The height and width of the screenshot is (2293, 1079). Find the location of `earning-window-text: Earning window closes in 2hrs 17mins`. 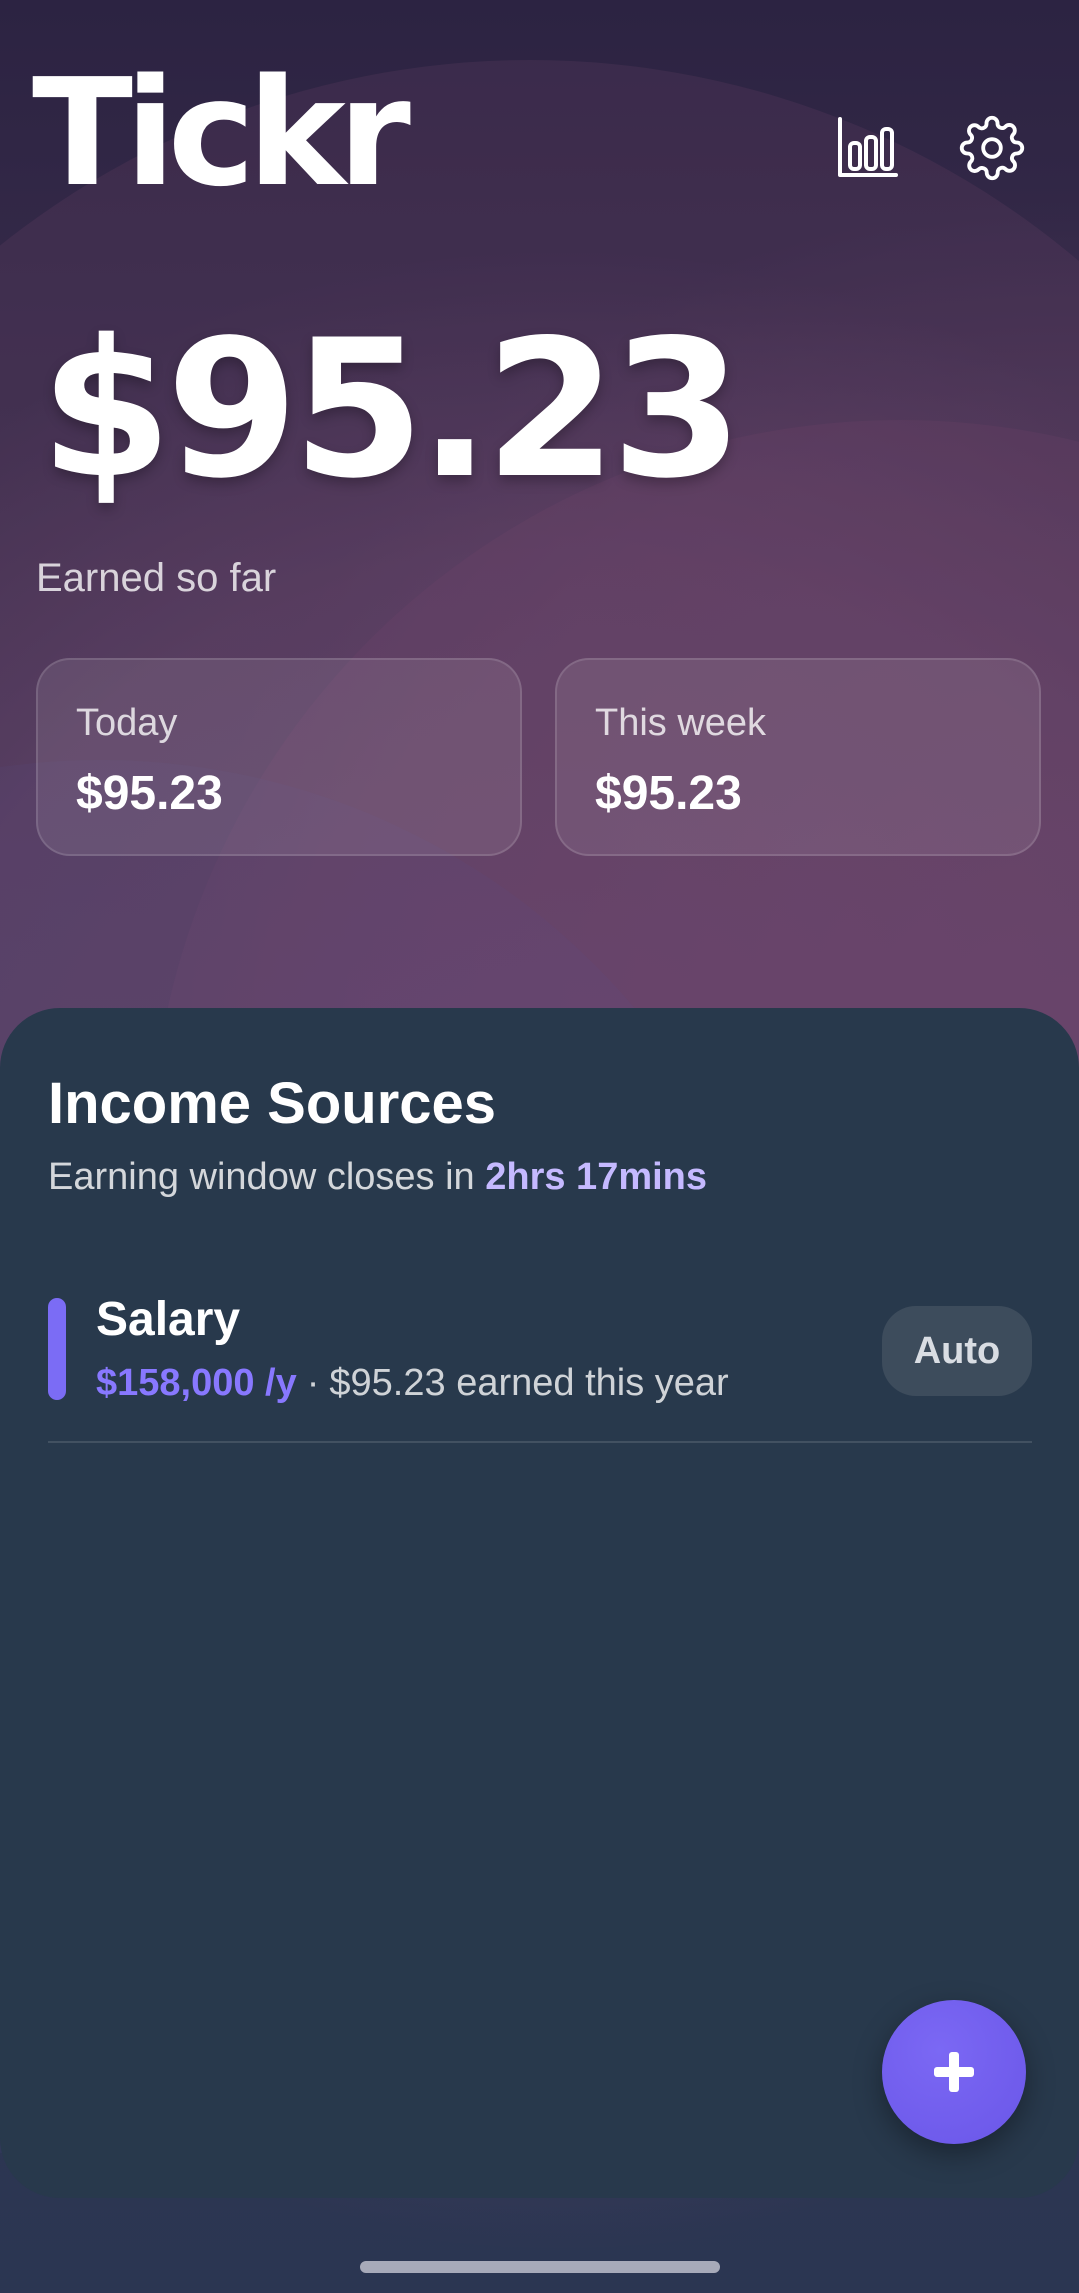

earning-window-text: Earning window closes in 2hrs 17mins is located at coordinates (377, 1177).